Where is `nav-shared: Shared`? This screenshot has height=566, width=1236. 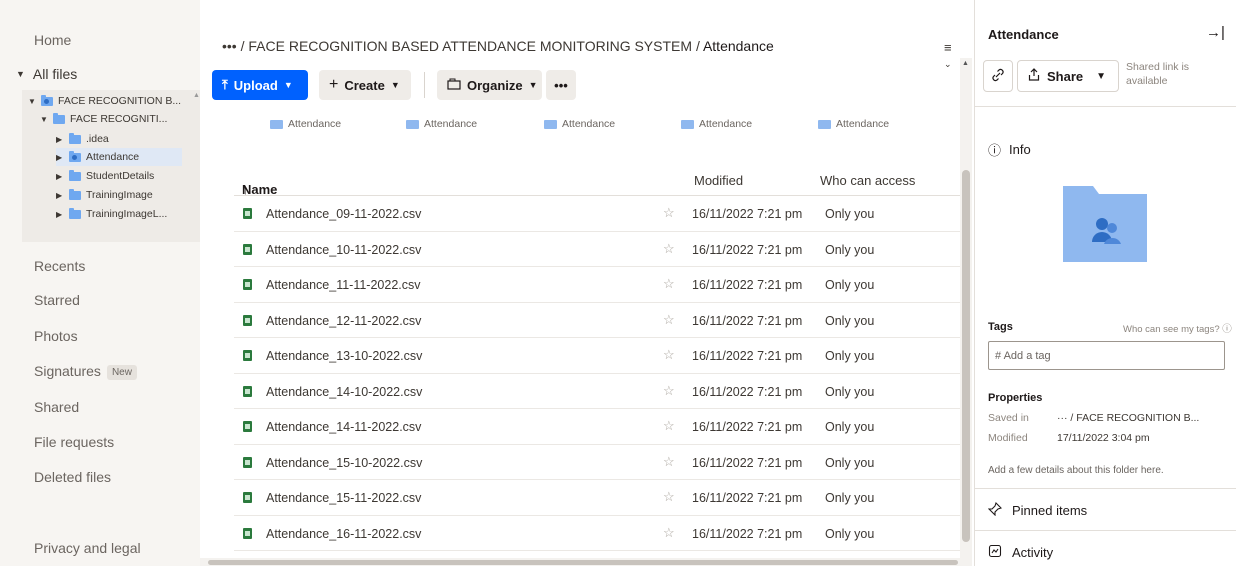 nav-shared: Shared is located at coordinates (56, 407).